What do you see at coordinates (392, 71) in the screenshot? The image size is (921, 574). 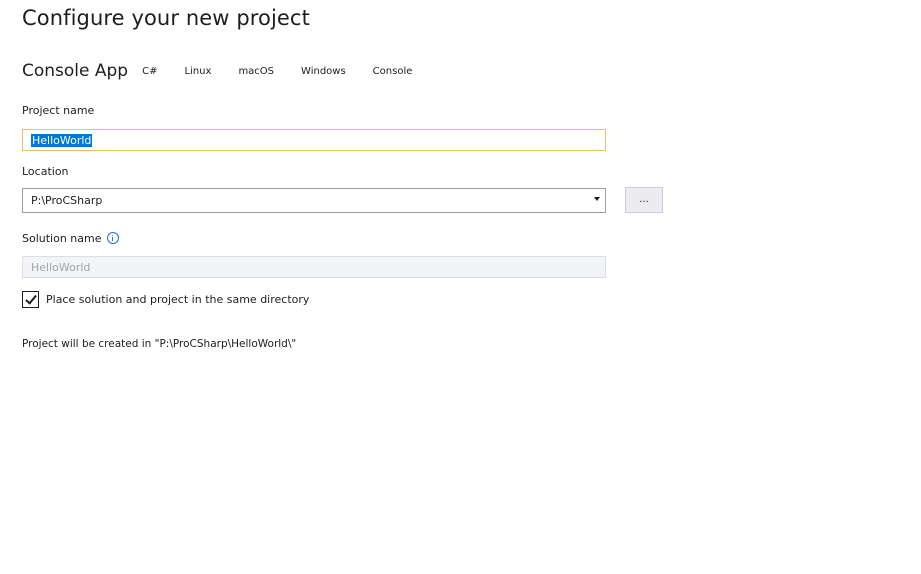 I see `tag-console: Console` at bounding box center [392, 71].